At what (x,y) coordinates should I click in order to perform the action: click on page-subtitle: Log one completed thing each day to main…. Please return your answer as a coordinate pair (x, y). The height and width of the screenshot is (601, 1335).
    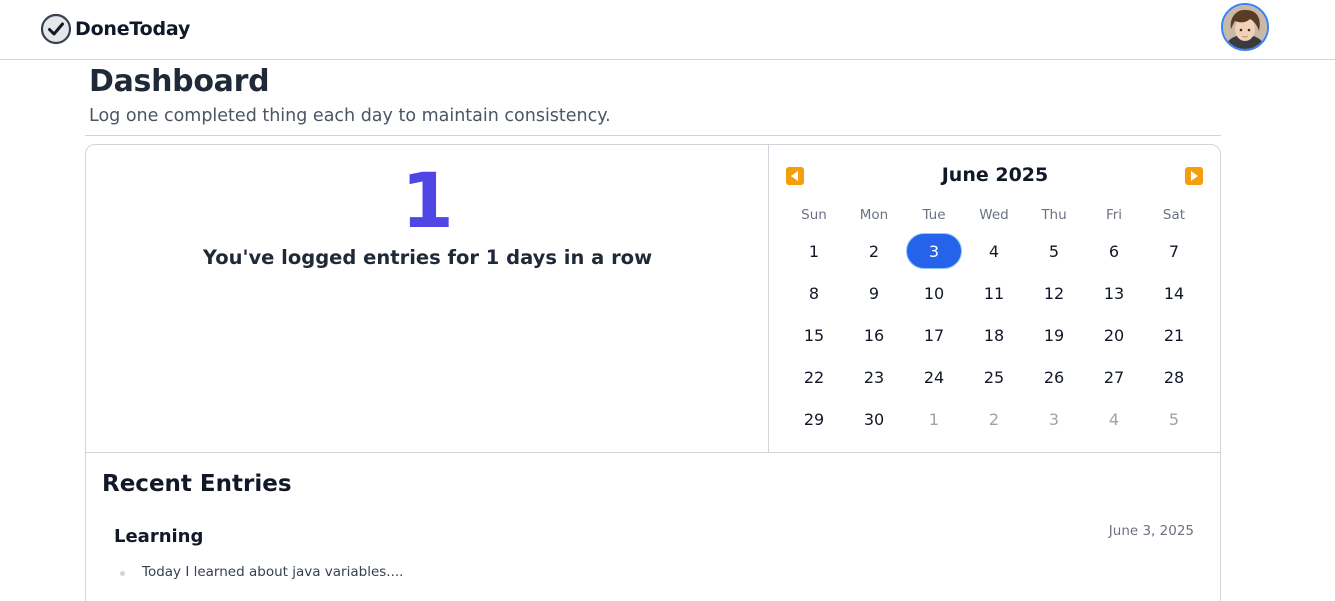
    Looking at the image, I should click on (350, 116).